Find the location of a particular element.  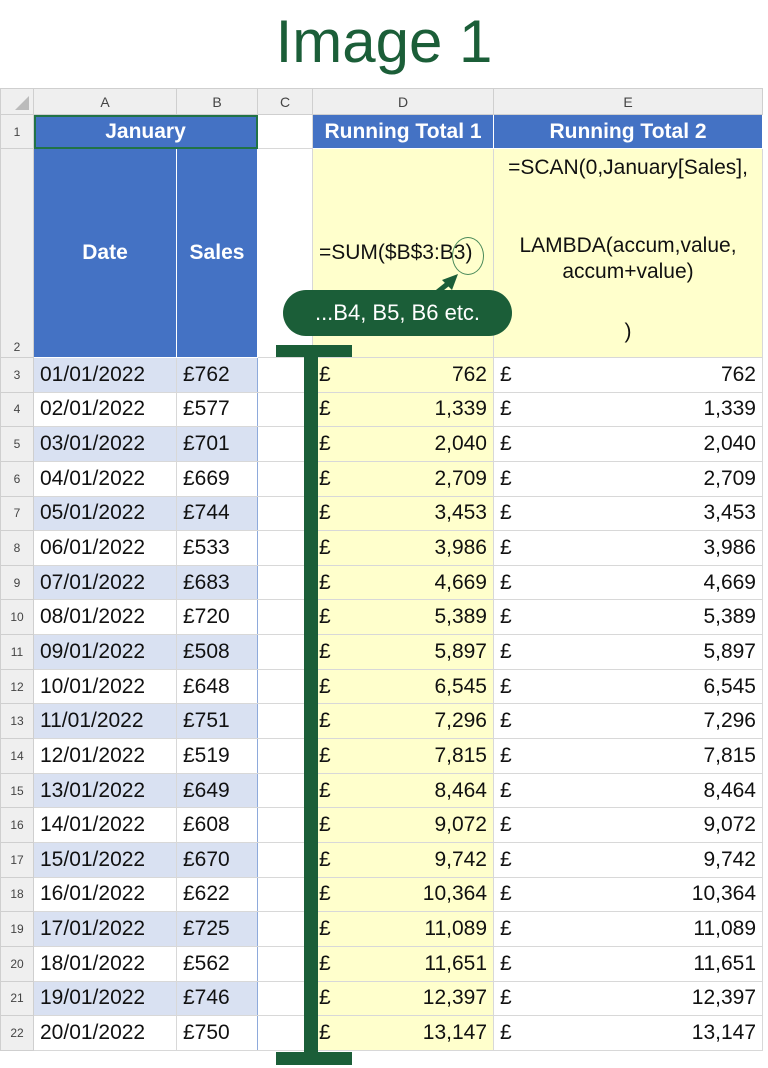

cell-d1-running-total-1: Running Total 1 is located at coordinates (403, 131).